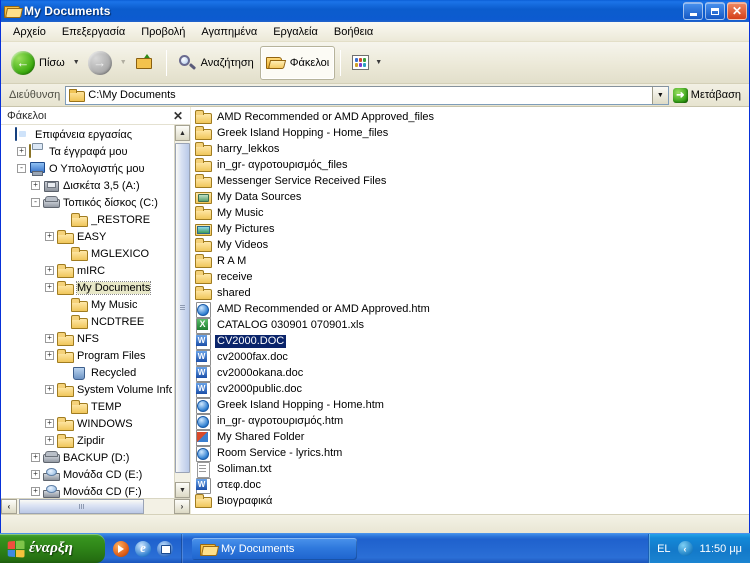  What do you see at coordinates (471, 149) in the screenshot?
I see `file-list-item: harry_lekkos` at bounding box center [471, 149].